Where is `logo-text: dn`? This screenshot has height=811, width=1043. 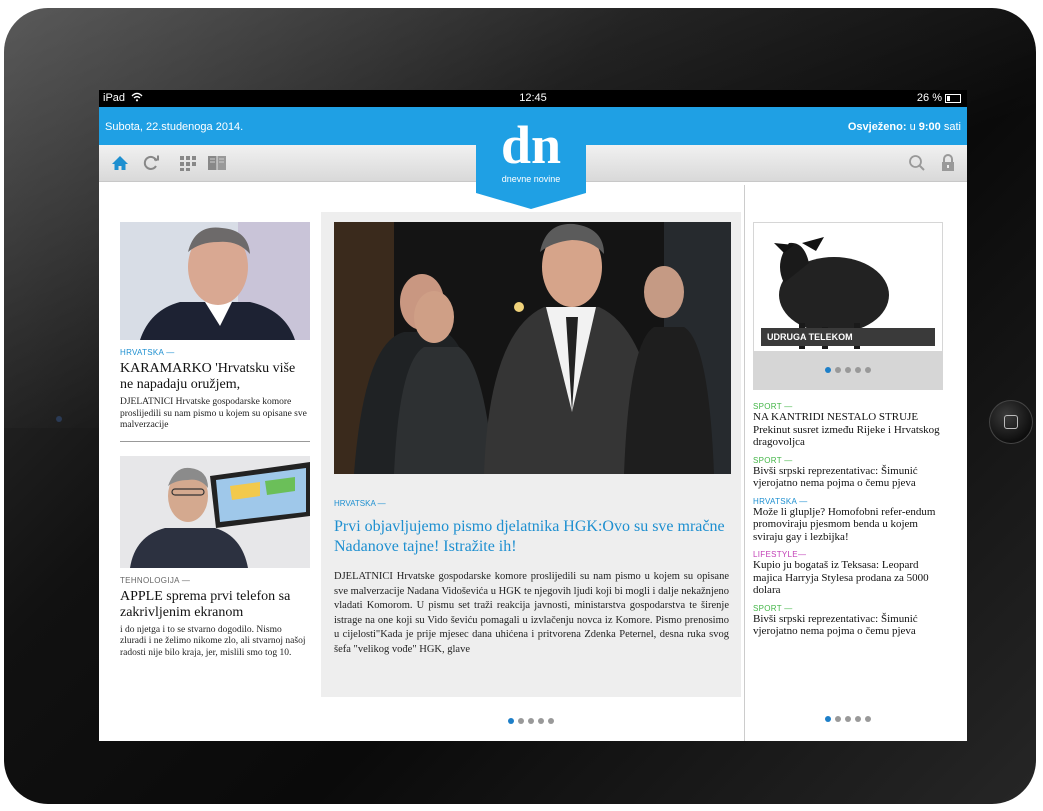
logo-text: dn is located at coordinates (531, 145).